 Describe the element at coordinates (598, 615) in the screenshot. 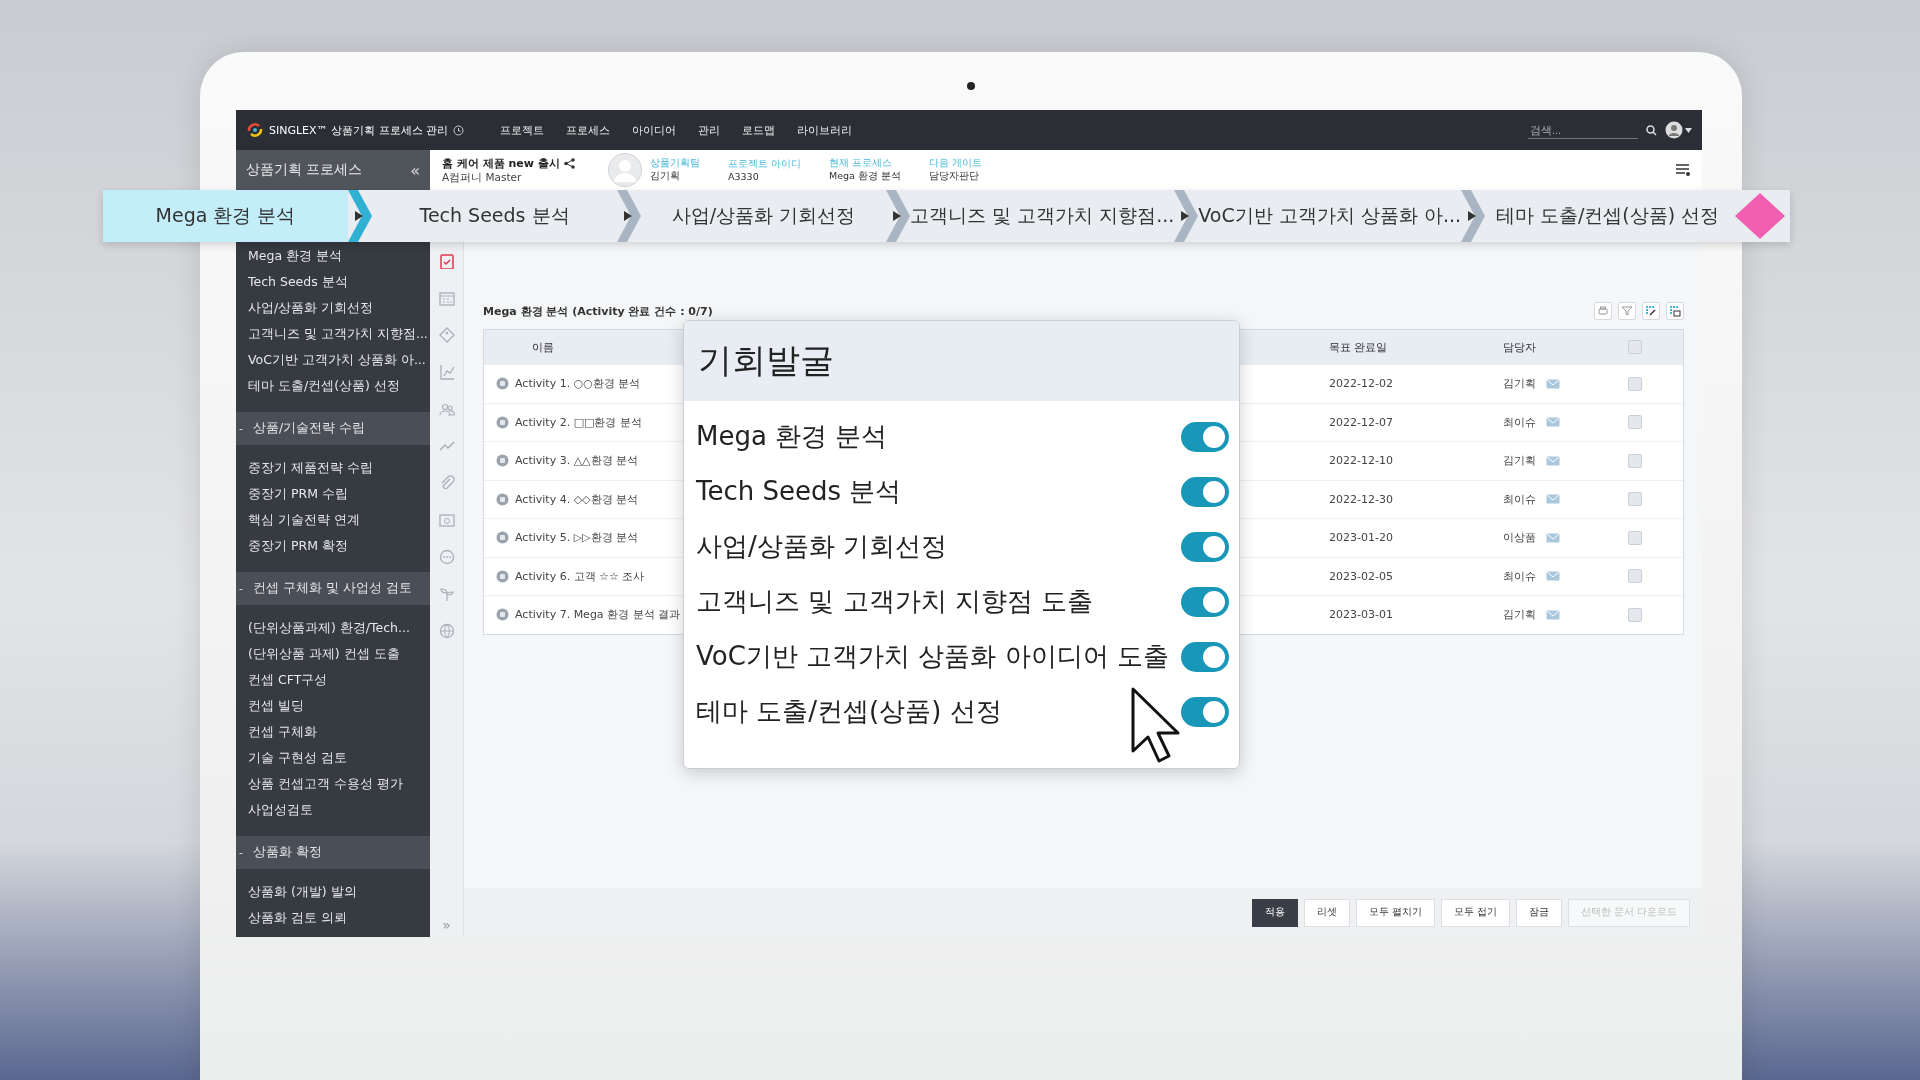

I see `activity-name: Activity 7. Mega 환경 분석 결과` at that location.